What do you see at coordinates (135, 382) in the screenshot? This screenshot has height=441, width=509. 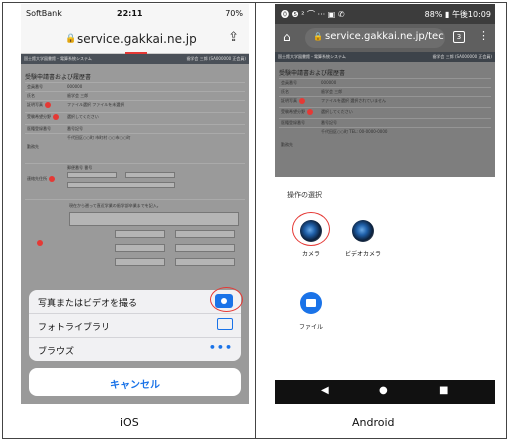 I see `cancel-button: キャンセル` at bounding box center [135, 382].